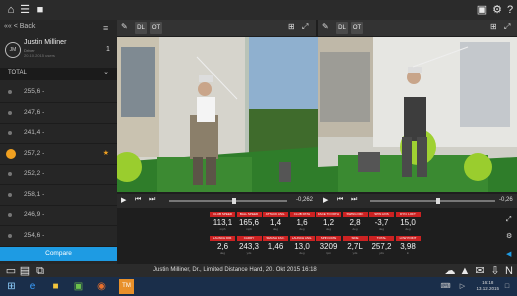 The width and height of the screenshot is (517, 296). Describe the element at coordinates (487, 286) in the screenshot. I see `taskbar-clock: 16:18 13.12.2015` at that location.